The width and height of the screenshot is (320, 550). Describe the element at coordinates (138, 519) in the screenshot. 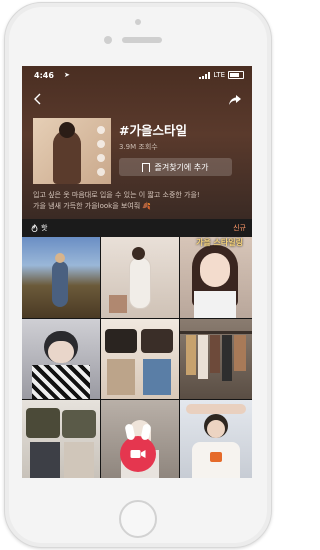

I see `home-button` at that location.